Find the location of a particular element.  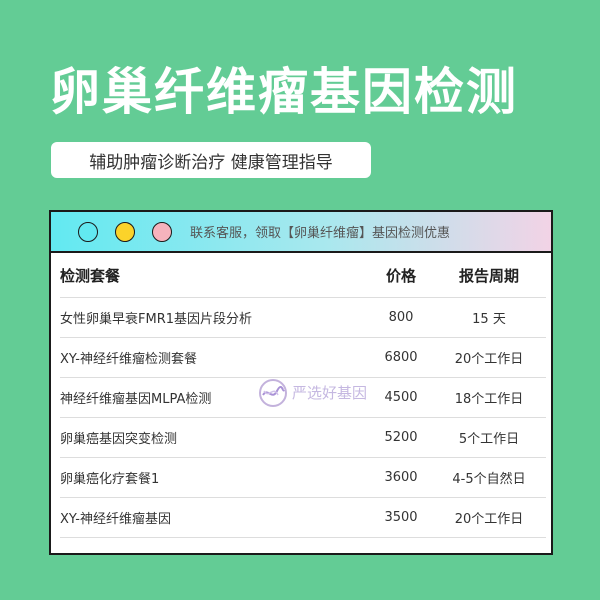

table-row: 卵巢癌化疗套餐1 3600 4-5个自然日 is located at coordinates (303, 477).